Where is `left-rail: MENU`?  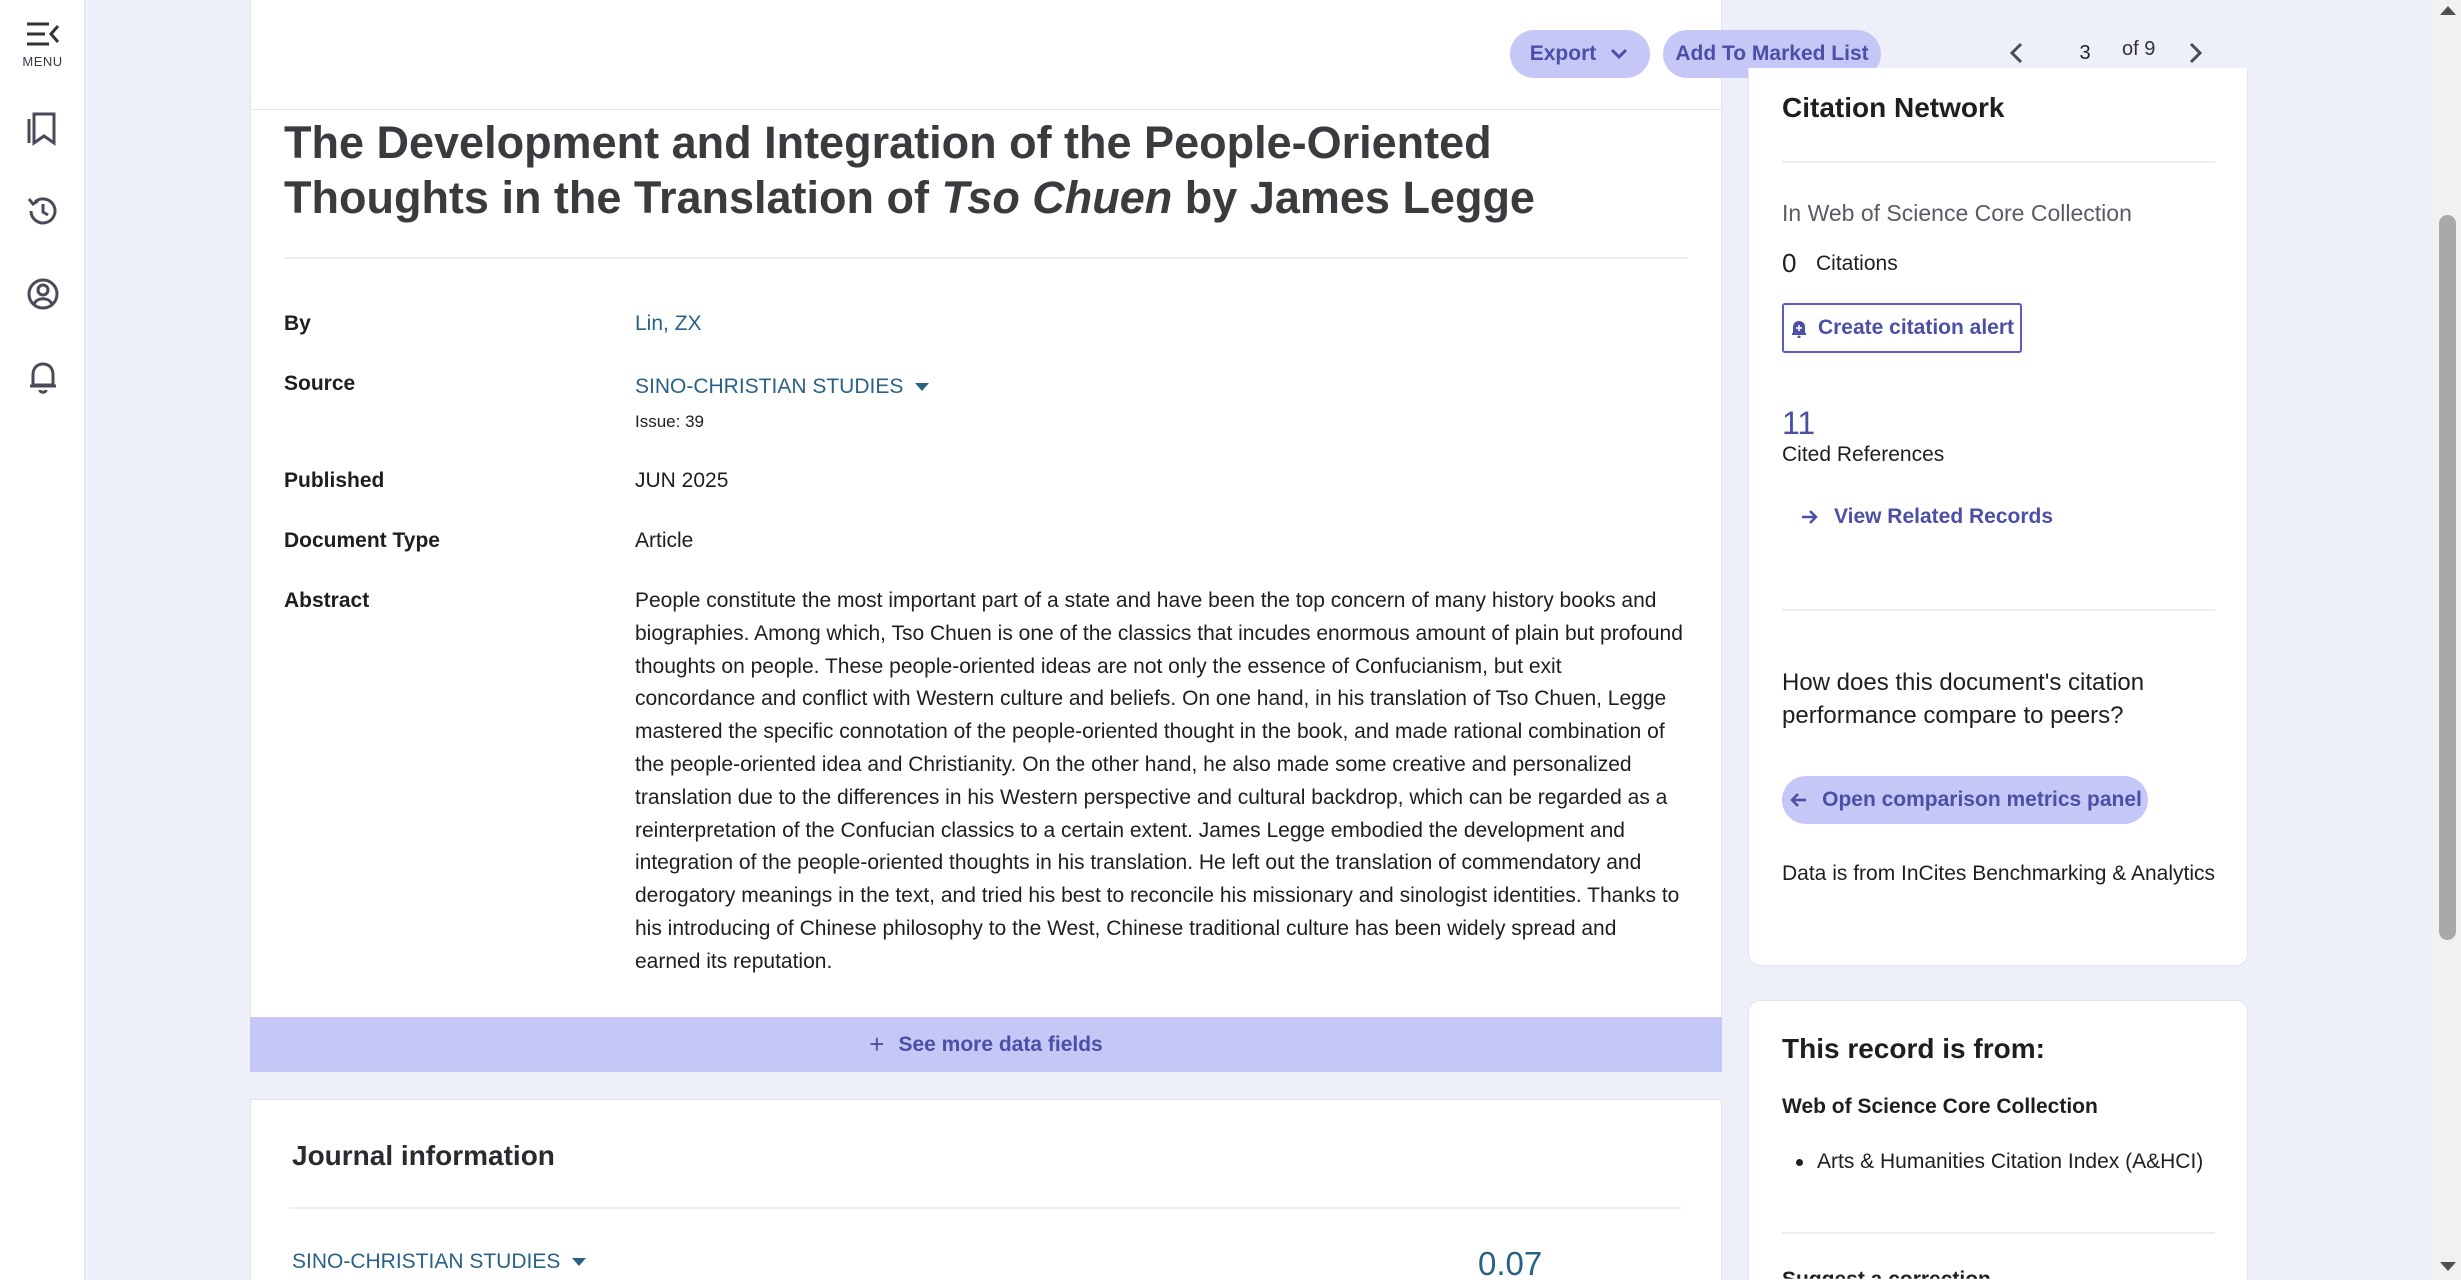 left-rail: MENU is located at coordinates (42, 640).